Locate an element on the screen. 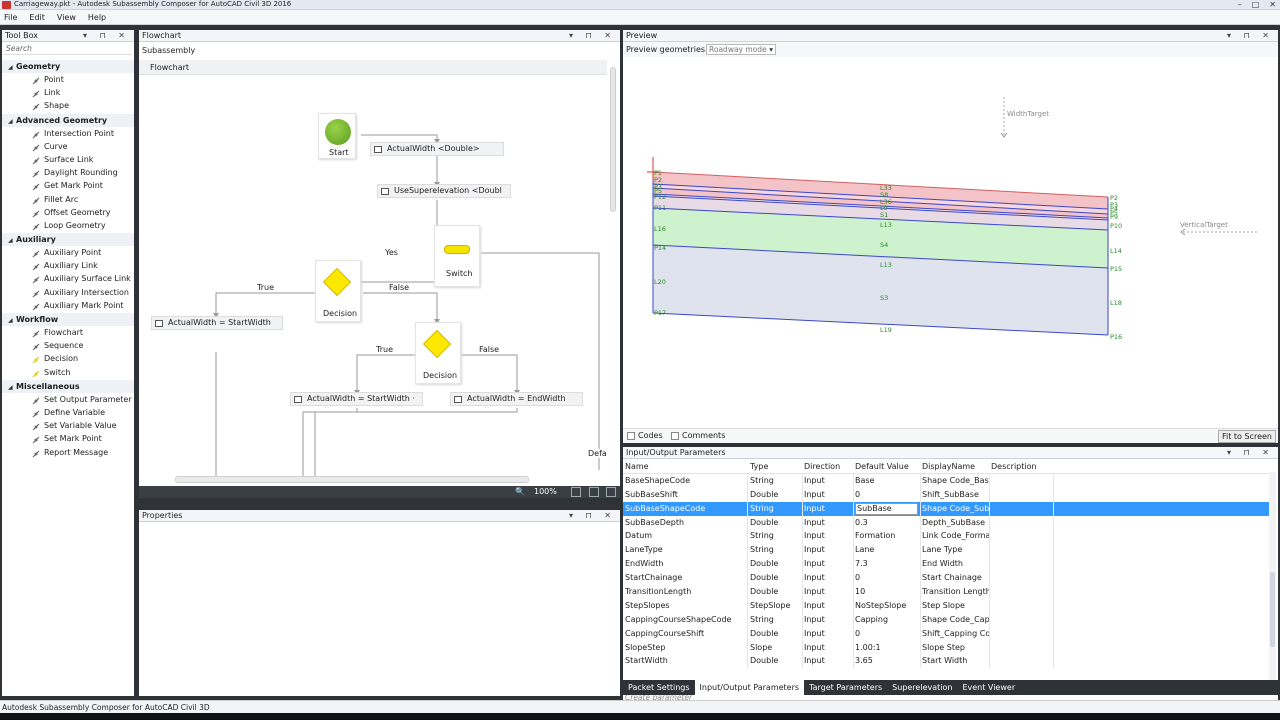  decision-node-2: Decision is located at coordinates (438, 353).